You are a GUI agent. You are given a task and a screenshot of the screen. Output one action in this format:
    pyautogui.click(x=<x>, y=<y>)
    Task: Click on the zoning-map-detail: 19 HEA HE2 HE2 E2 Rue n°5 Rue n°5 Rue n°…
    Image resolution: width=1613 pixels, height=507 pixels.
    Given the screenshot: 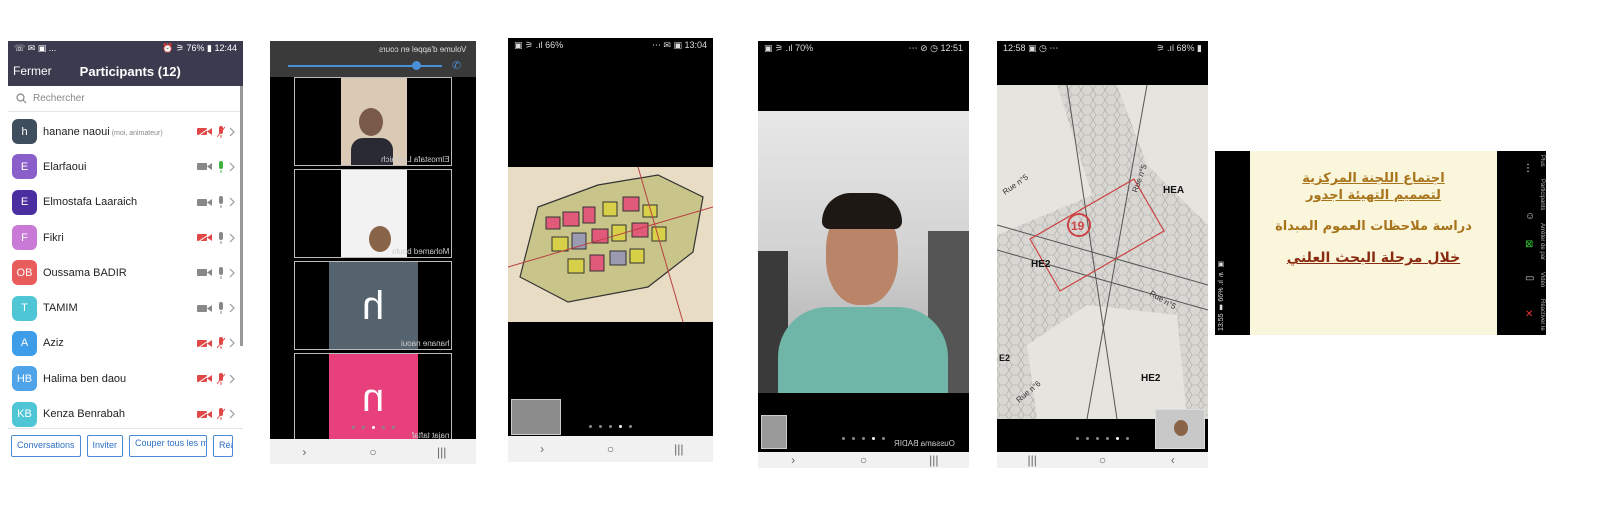 What is the action you would take?
    pyautogui.click(x=1102, y=252)
    